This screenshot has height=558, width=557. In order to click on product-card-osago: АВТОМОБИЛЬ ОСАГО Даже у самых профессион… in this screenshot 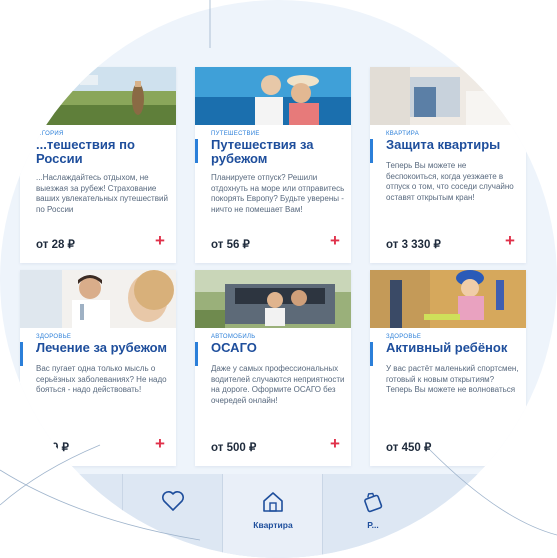, I will do `click(273, 368)`.